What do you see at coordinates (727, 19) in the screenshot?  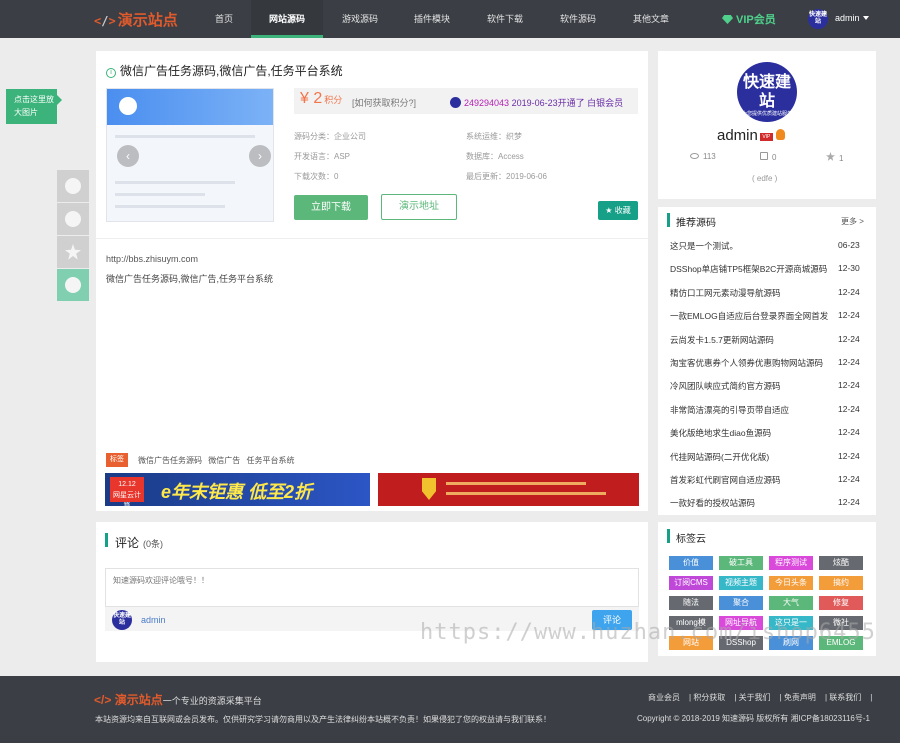 I see `diamond-icon` at bounding box center [727, 19].